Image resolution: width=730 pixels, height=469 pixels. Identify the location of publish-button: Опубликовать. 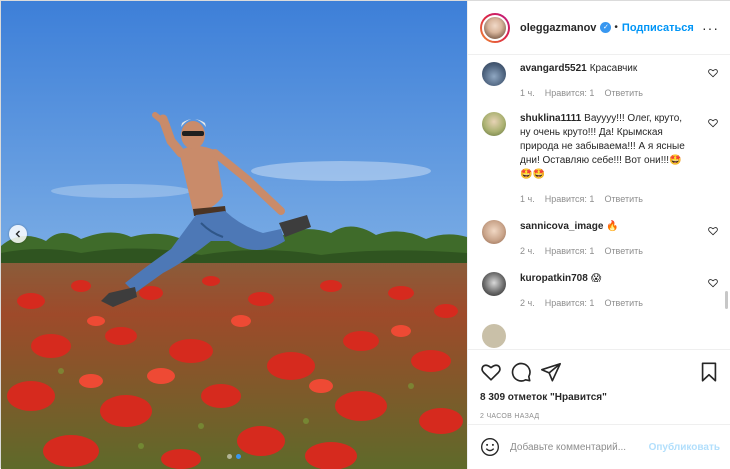
(684, 447).